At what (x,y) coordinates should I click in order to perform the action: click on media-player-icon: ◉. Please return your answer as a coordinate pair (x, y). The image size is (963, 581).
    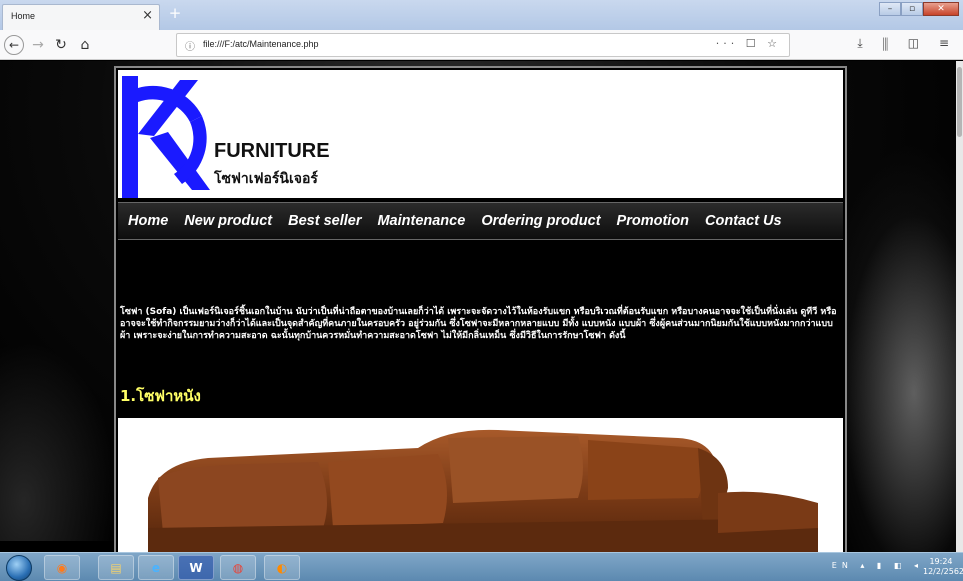
    Looking at the image, I should click on (62, 567).